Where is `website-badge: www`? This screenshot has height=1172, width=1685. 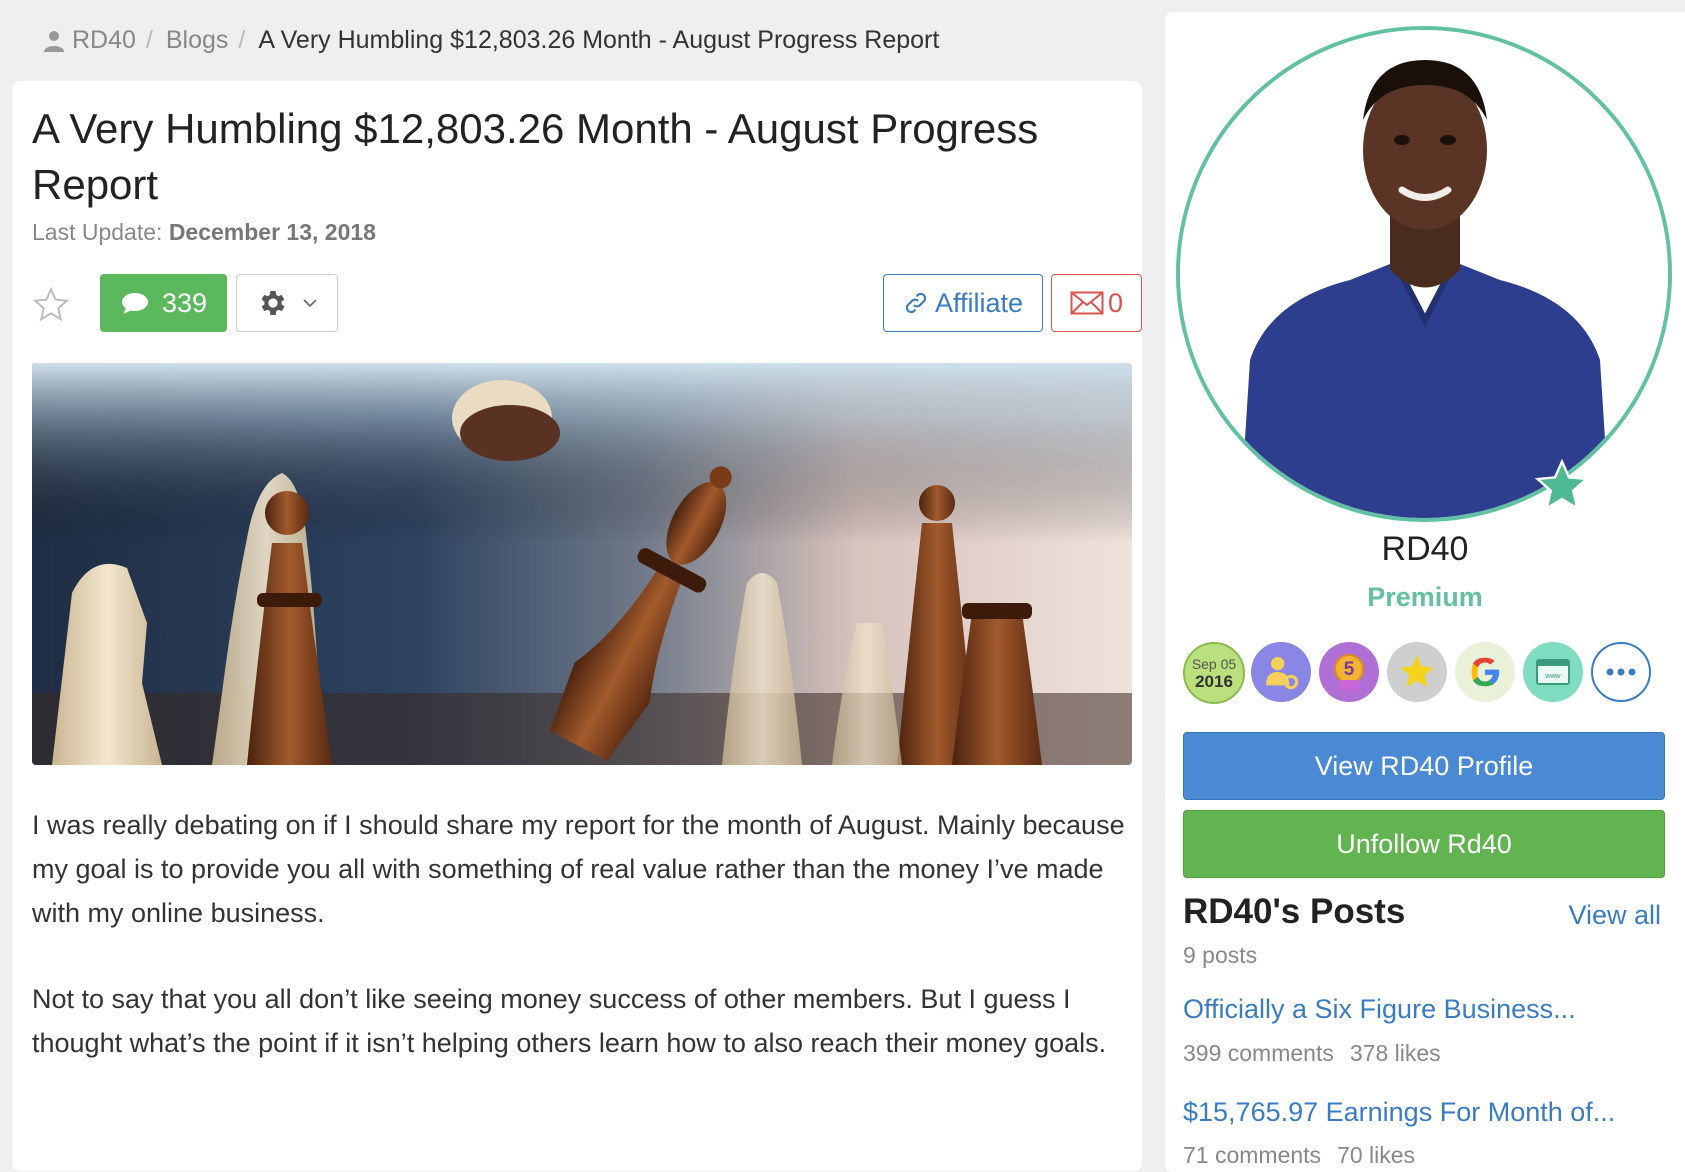 website-badge: www is located at coordinates (1553, 672).